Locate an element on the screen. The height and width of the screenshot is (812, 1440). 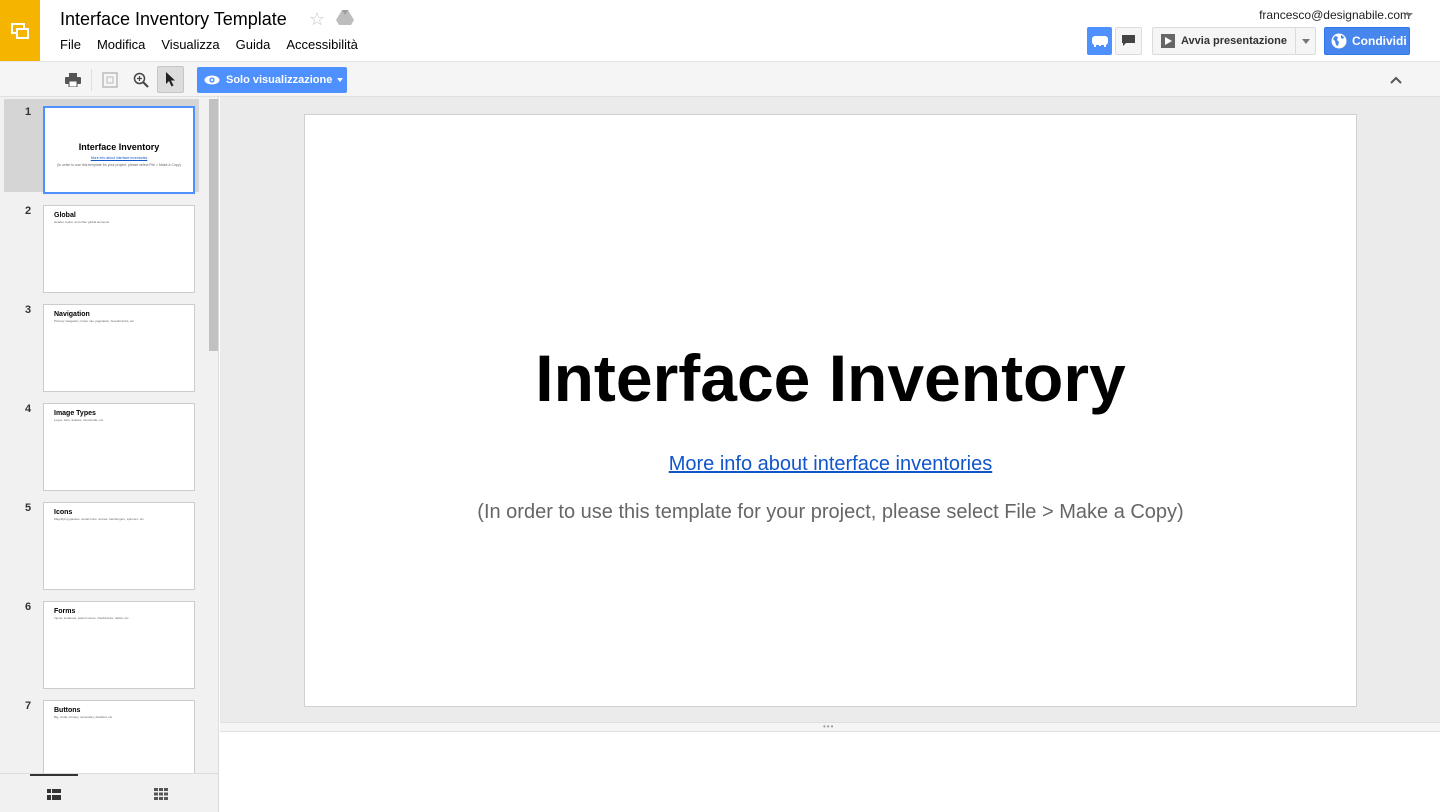
thumb-title: Icons is located at coordinates (63, 512).